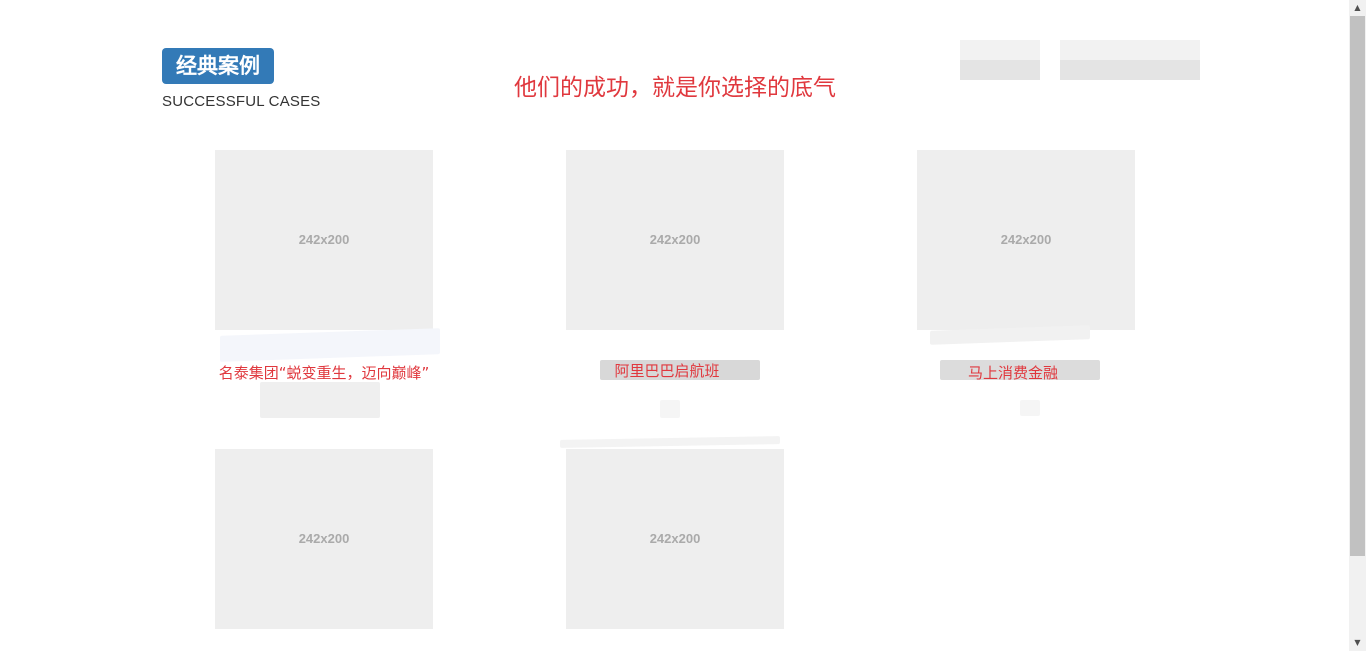  I want to click on case-image-2: 242x200, so click(675, 240).